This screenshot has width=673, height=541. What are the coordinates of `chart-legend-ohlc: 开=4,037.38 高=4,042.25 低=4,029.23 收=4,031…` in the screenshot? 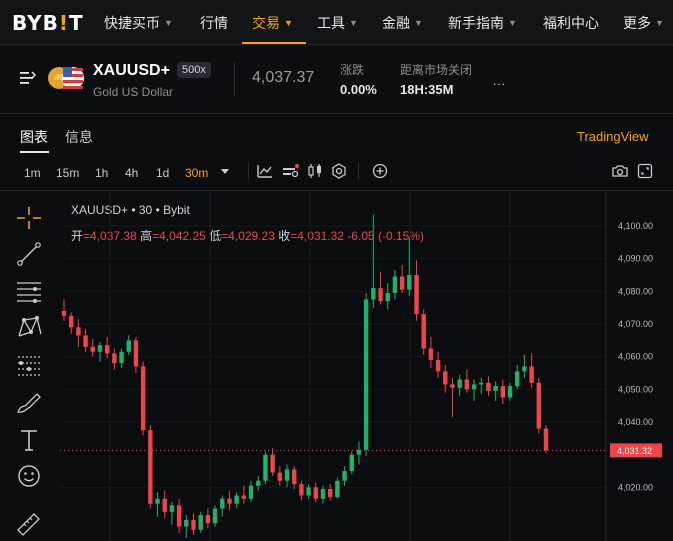 It's located at (247, 235).